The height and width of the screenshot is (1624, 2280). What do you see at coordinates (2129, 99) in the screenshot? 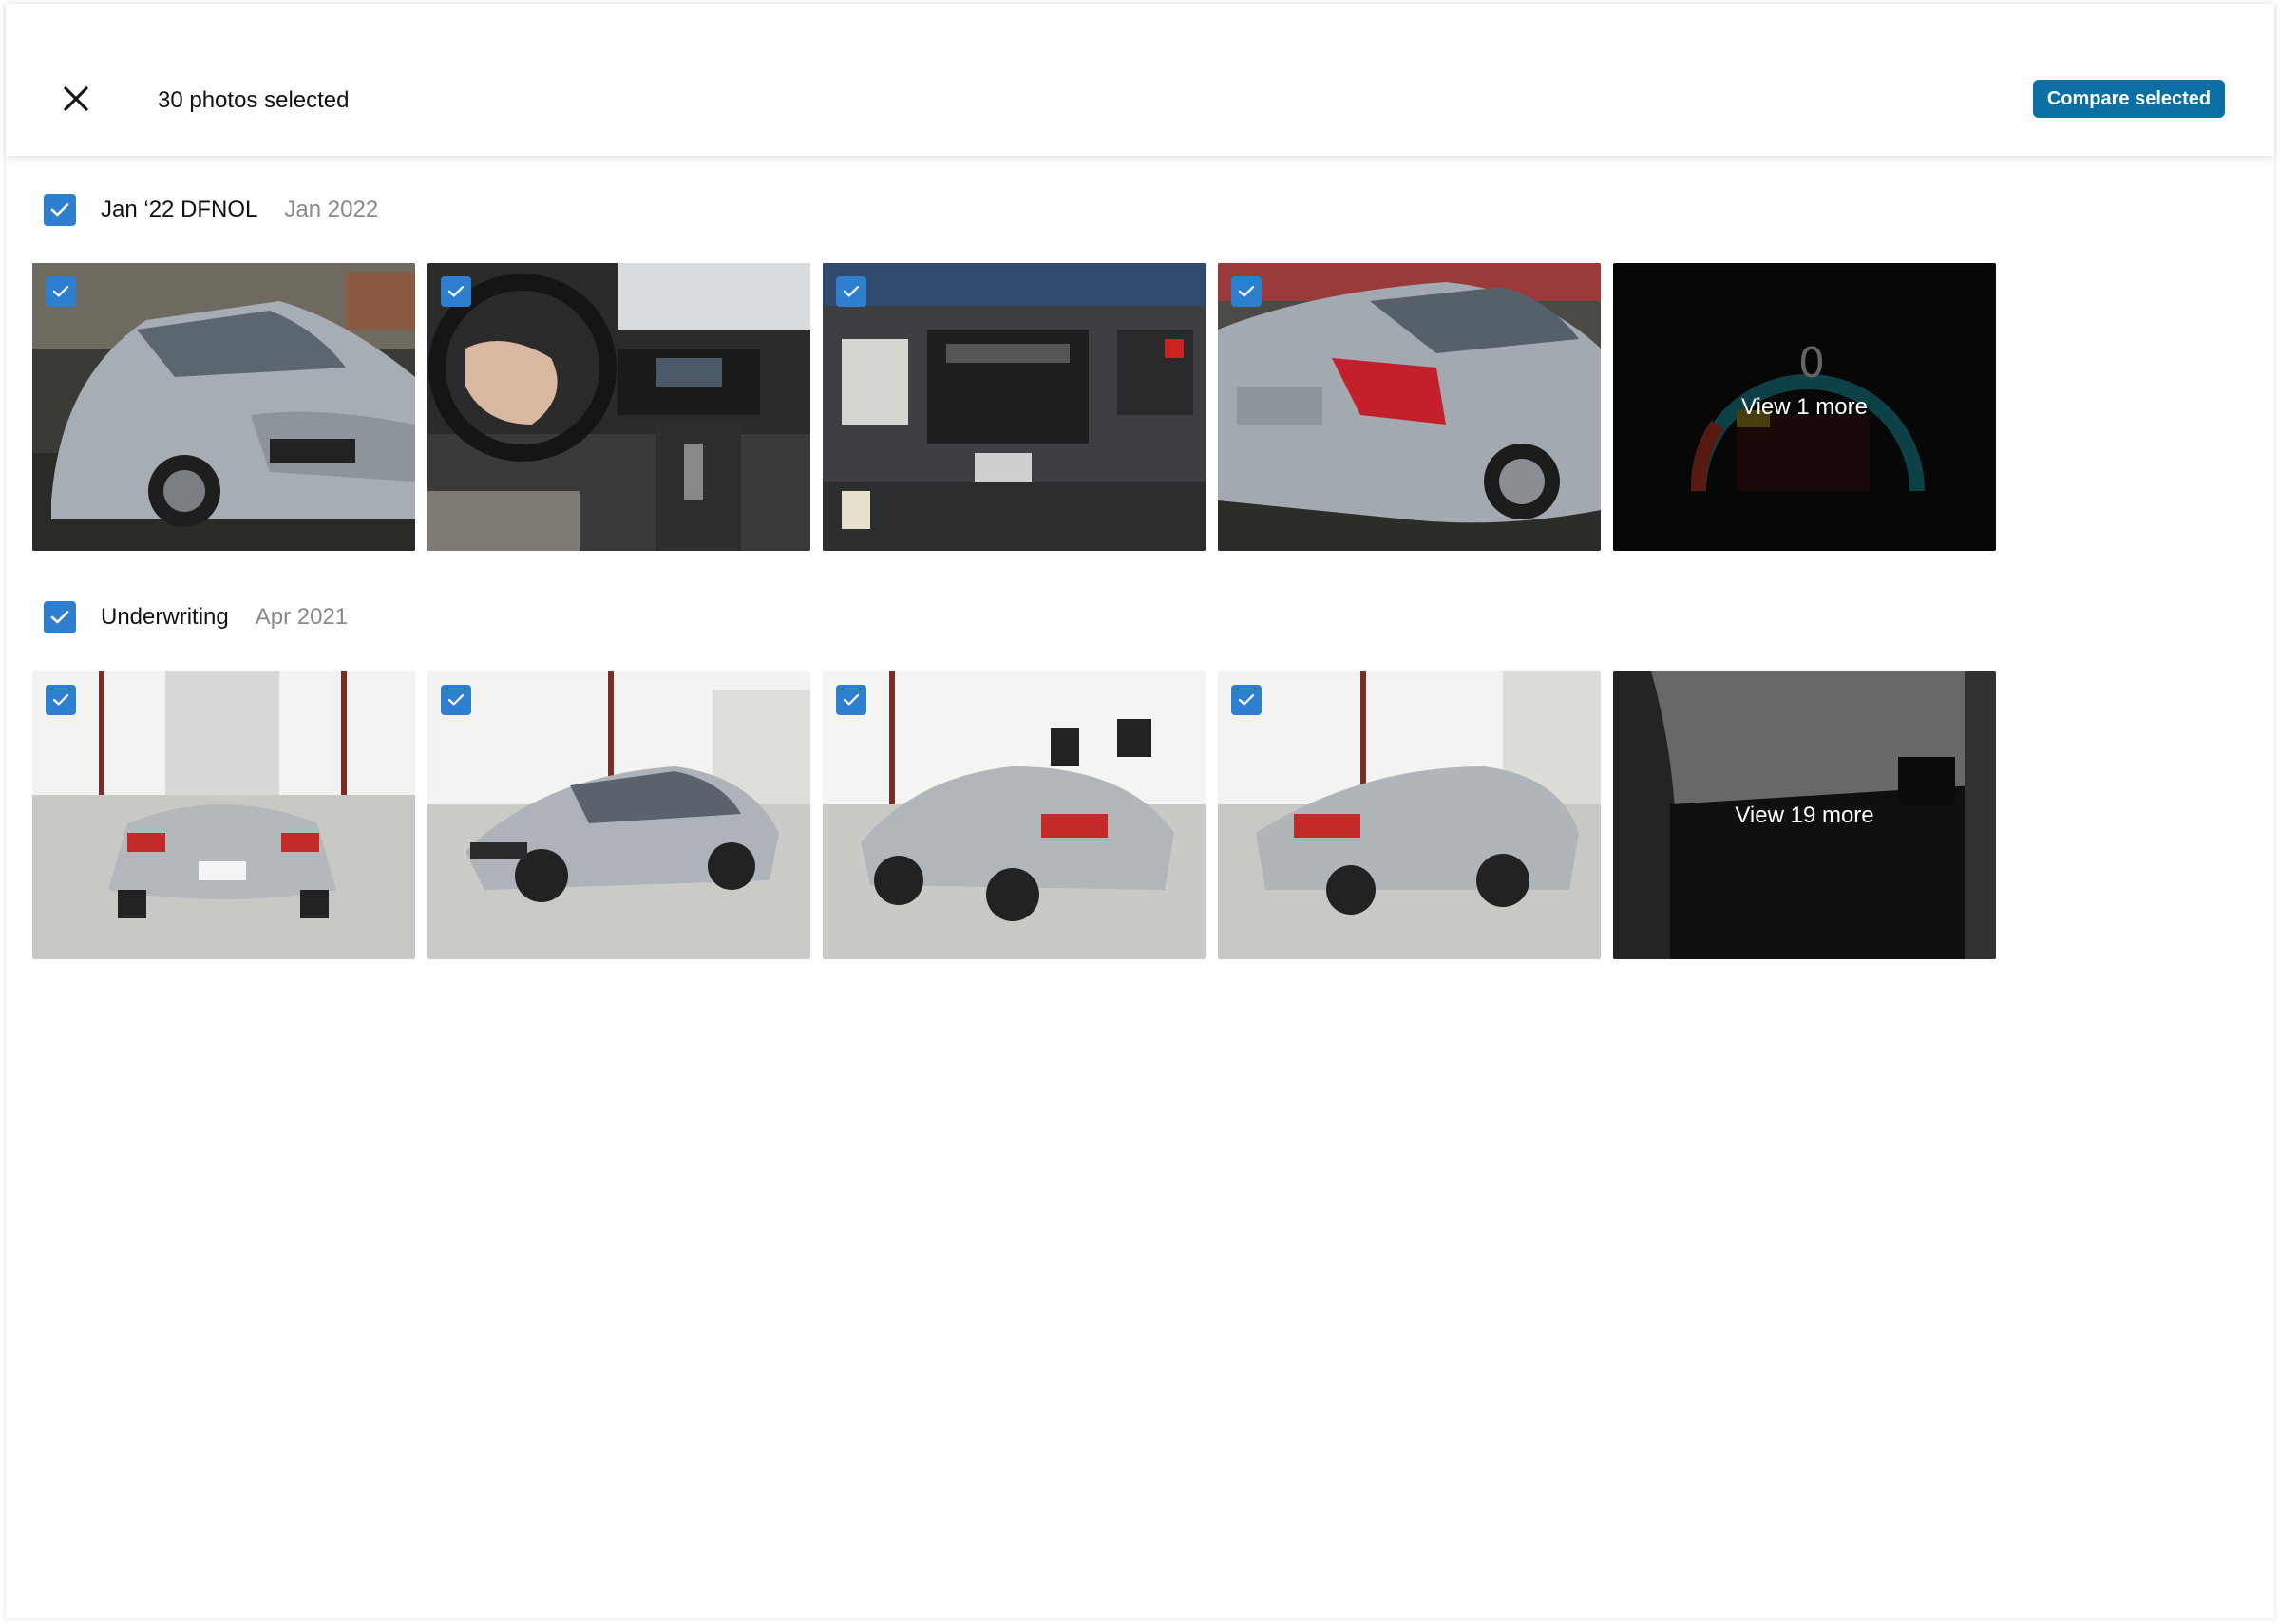
I see `compare-selected-button: Compare selected` at bounding box center [2129, 99].